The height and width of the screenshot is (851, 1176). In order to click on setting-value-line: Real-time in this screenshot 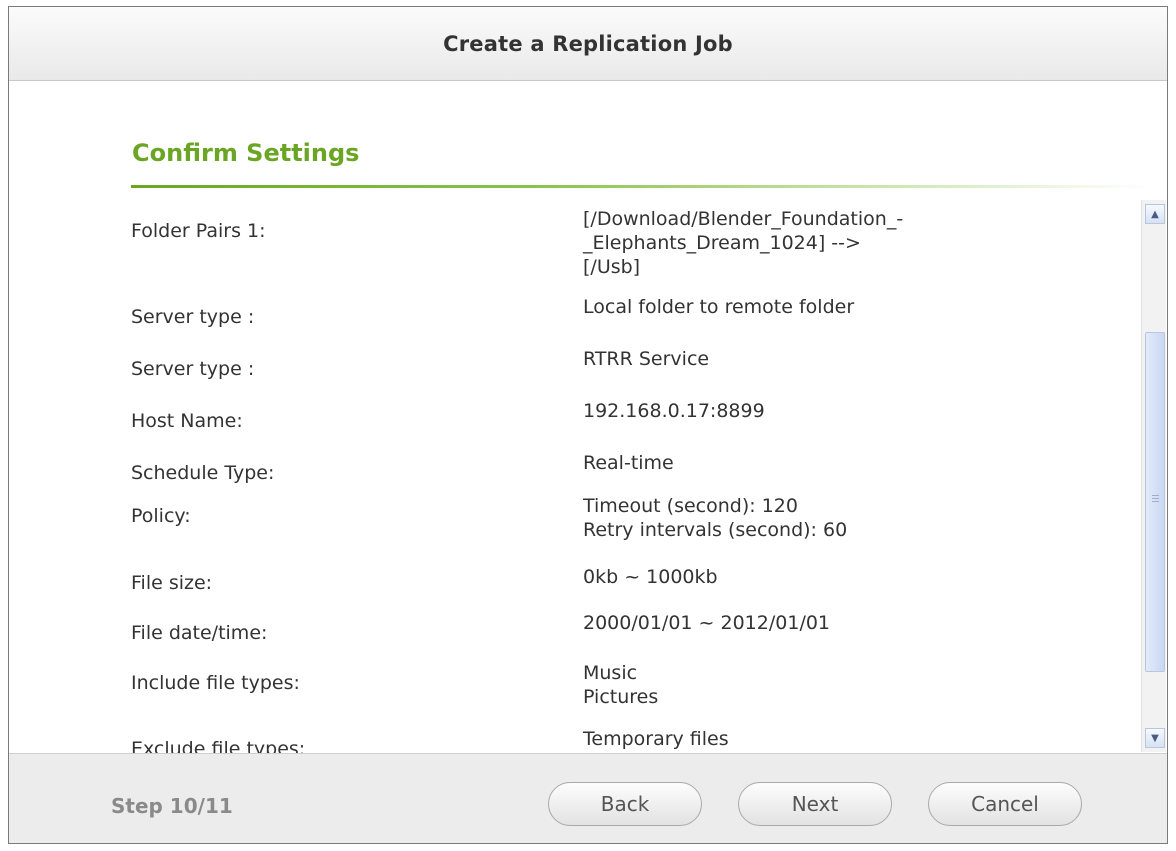, I will do `click(628, 463)`.